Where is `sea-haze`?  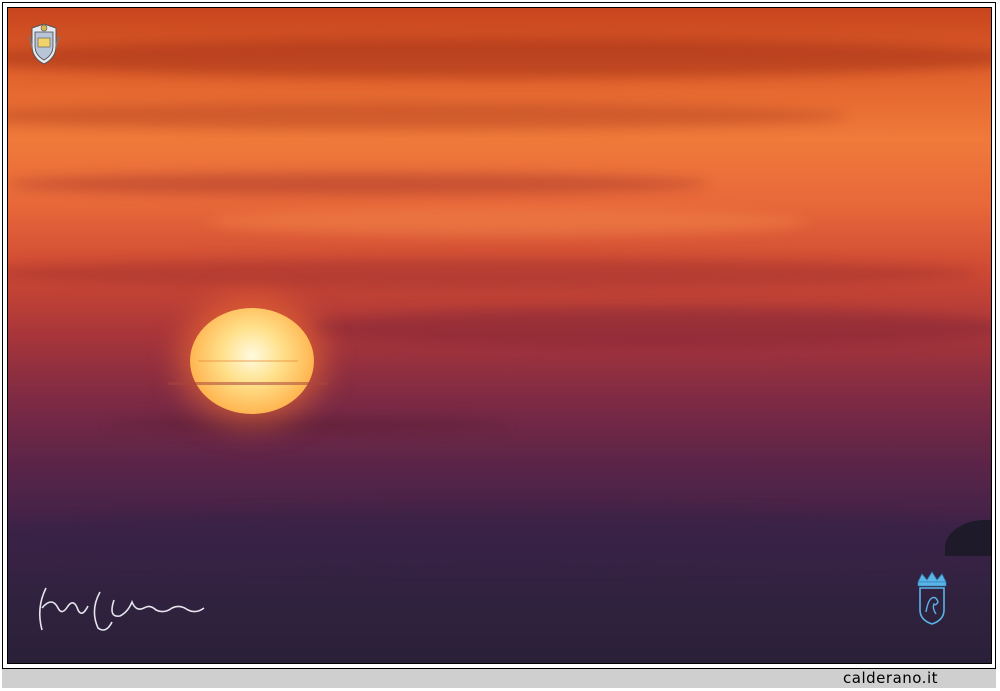 sea-haze is located at coordinates (499, 538).